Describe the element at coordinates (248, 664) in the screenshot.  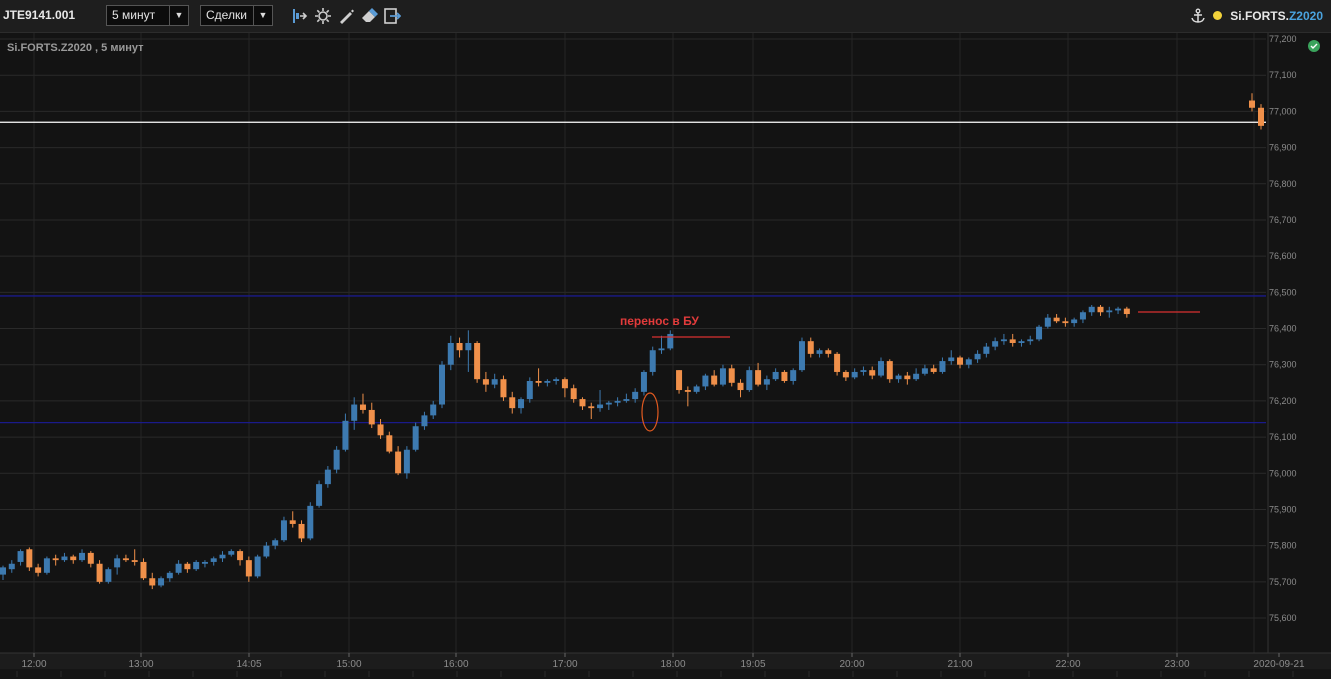
I see `x-tick-label: 14:05` at that location.